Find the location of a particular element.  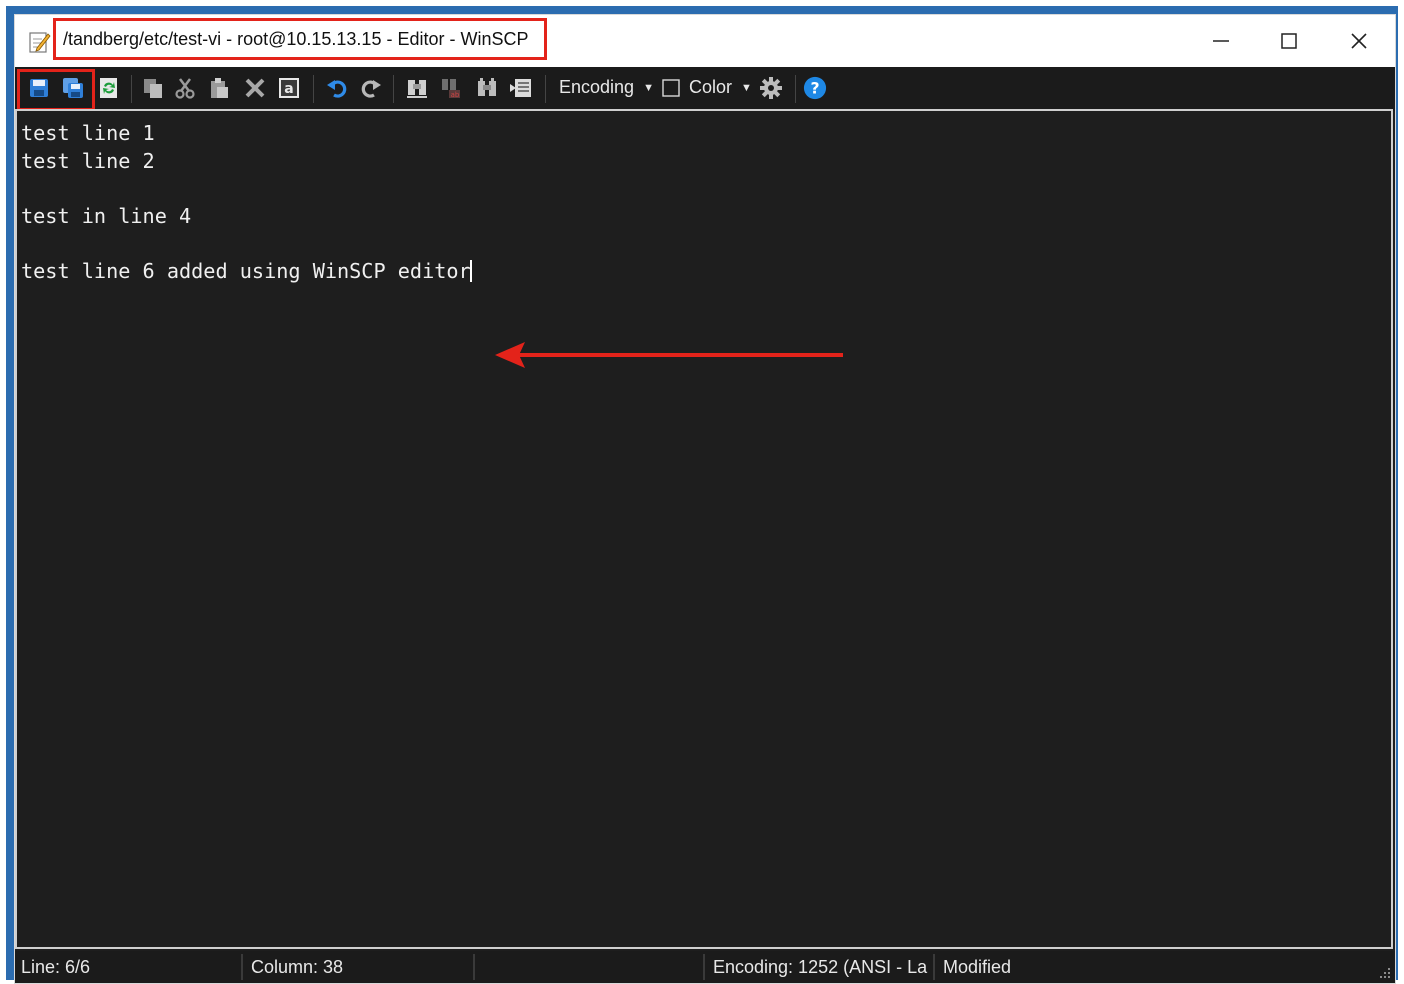

redo-icon is located at coordinates (371, 88).